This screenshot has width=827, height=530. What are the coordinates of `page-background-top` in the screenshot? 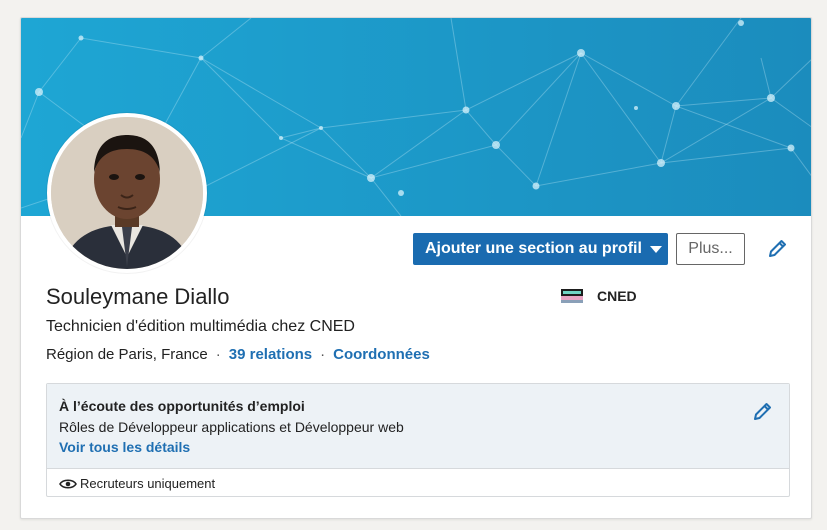 It's located at (413, 8).